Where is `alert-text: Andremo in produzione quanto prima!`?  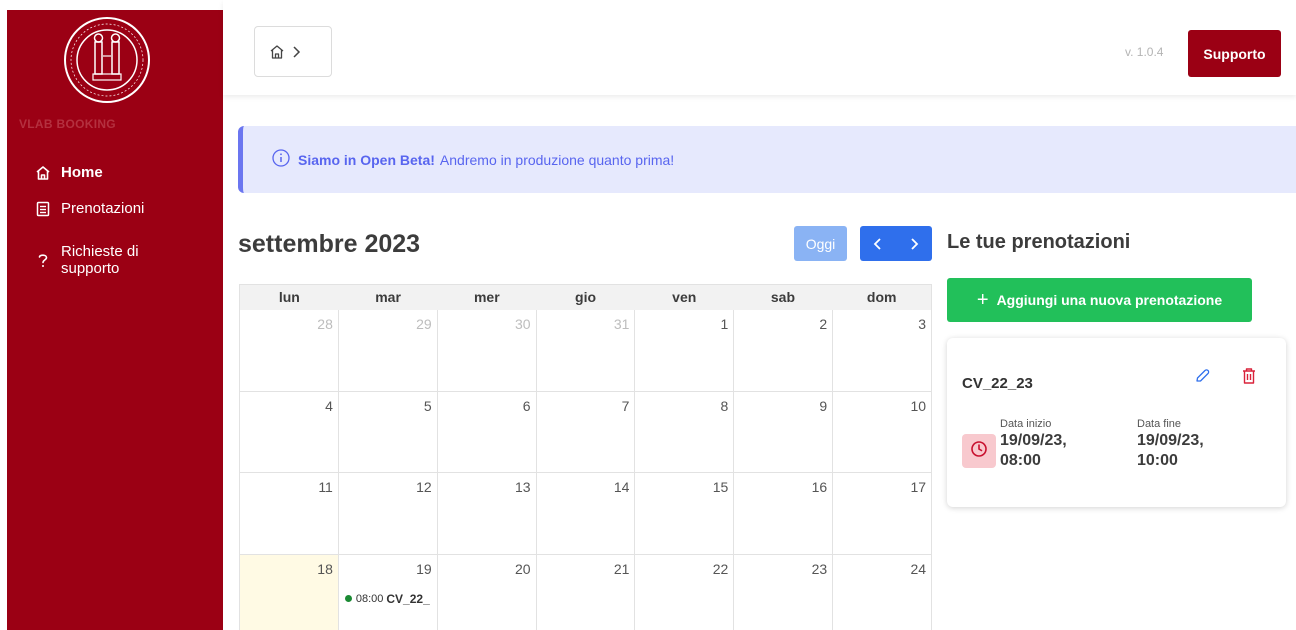 alert-text: Andremo in produzione quanto prima! is located at coordinates (557, 159).